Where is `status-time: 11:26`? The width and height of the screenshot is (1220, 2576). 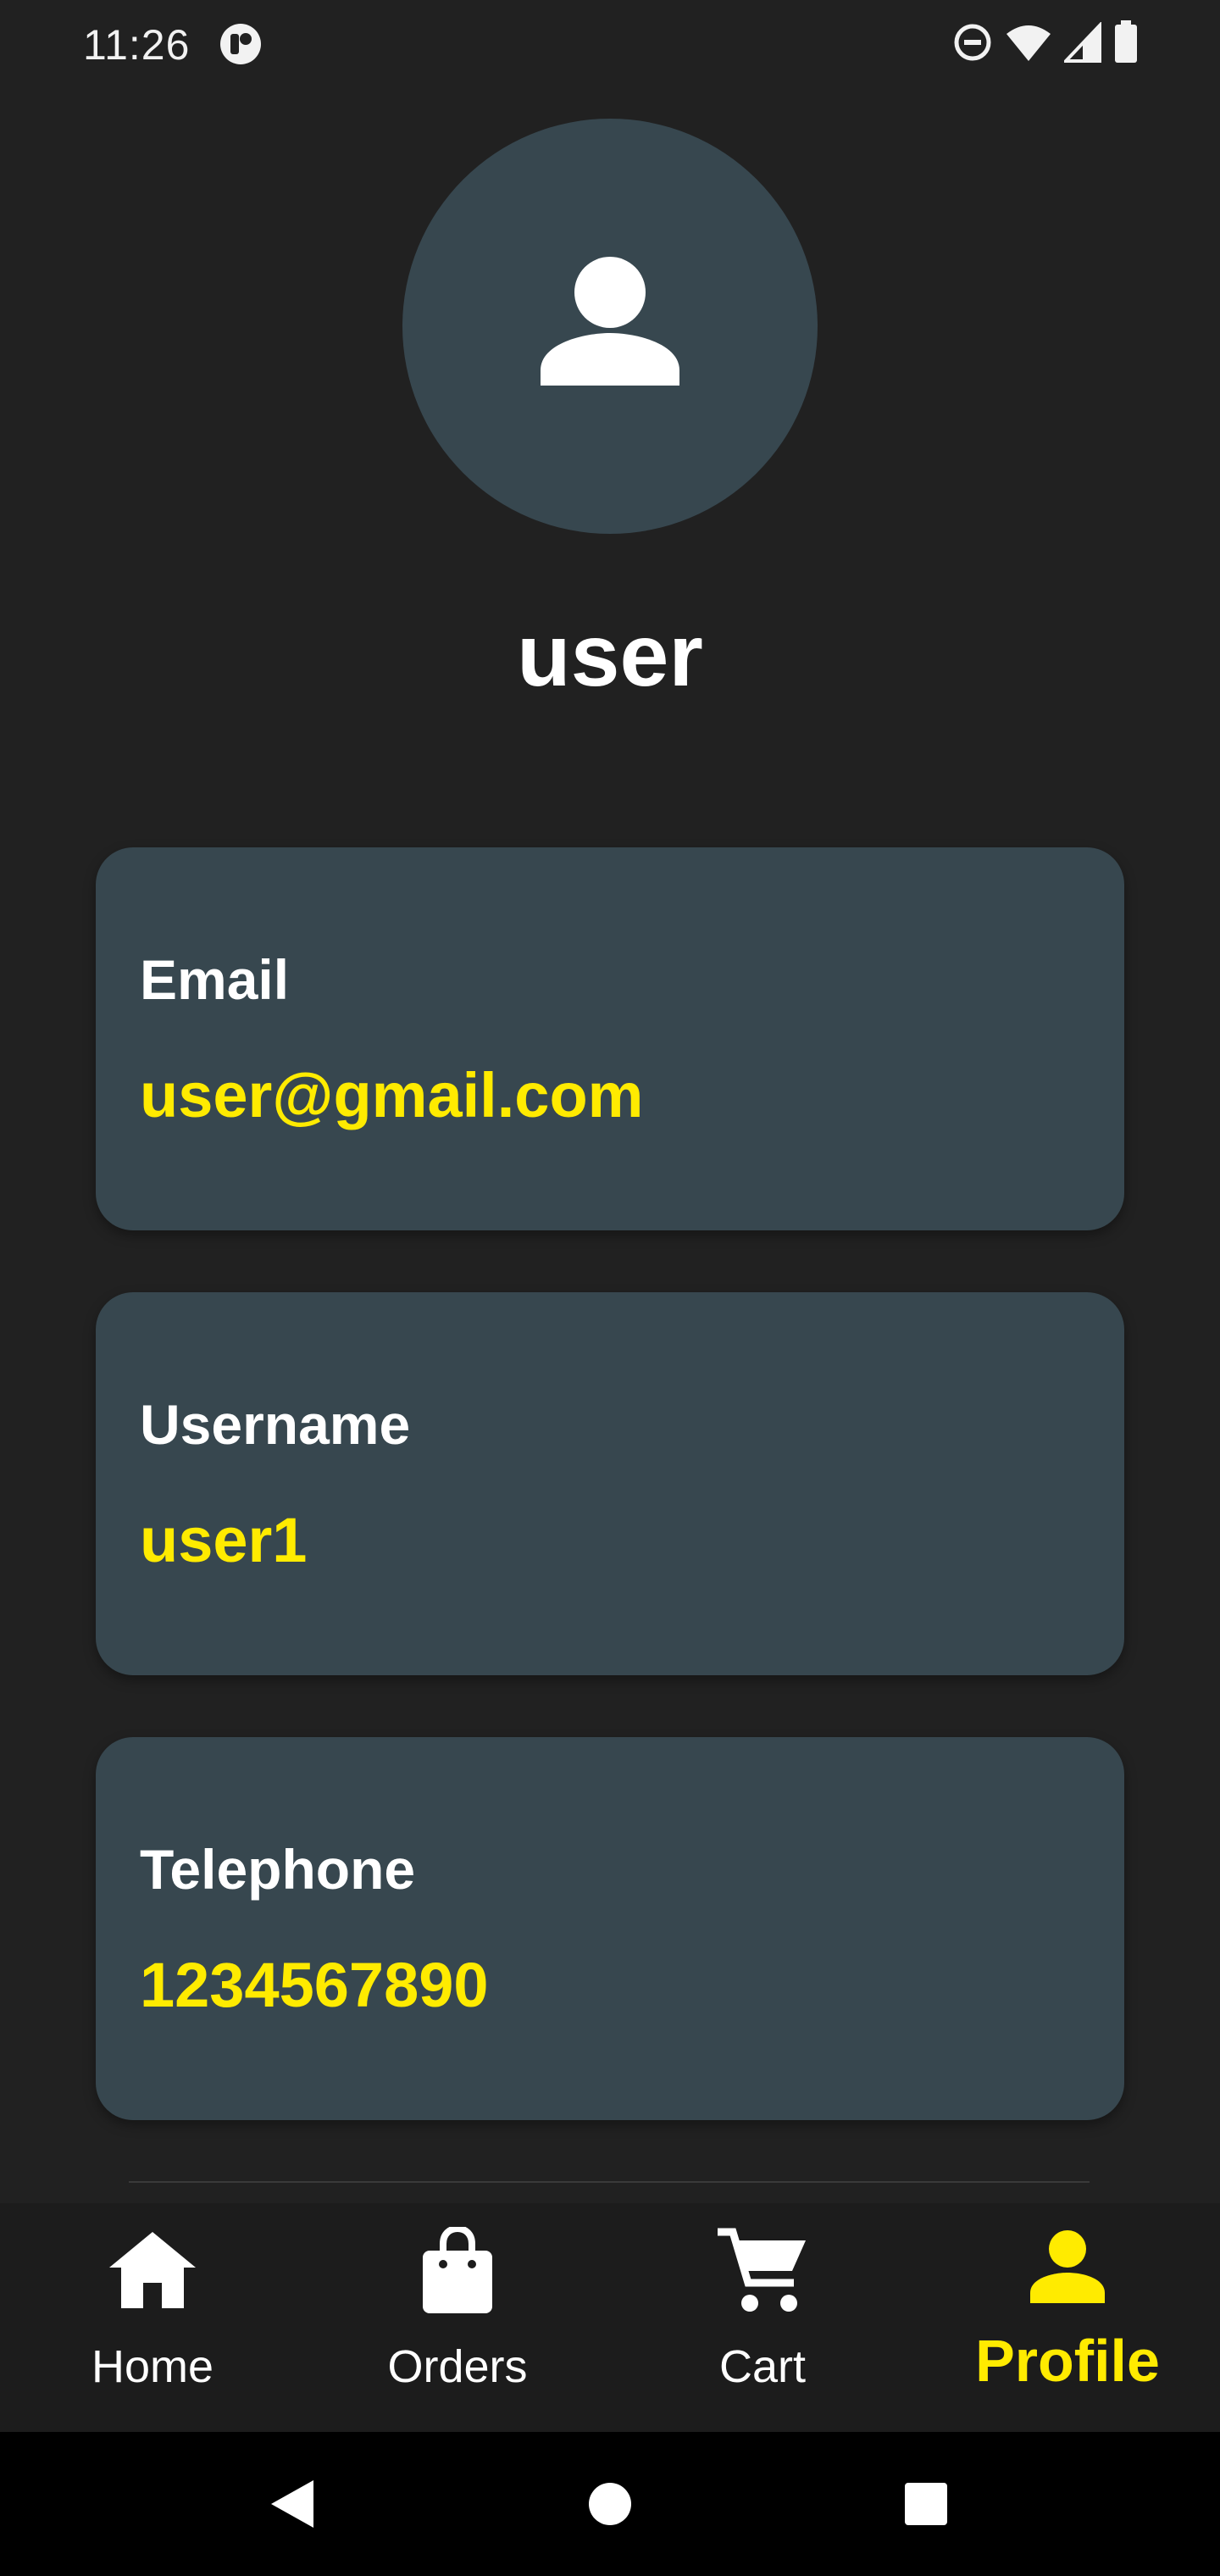 status-time: 11:26 is located at coordinates (137, 45).